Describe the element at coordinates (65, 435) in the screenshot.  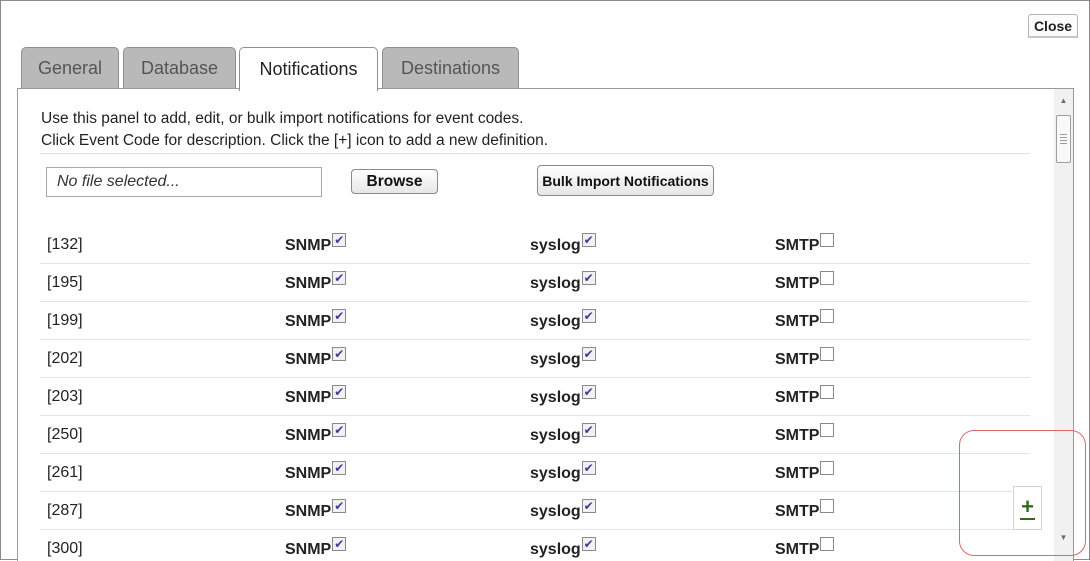
I see `event-code-link: [250]` at that location.